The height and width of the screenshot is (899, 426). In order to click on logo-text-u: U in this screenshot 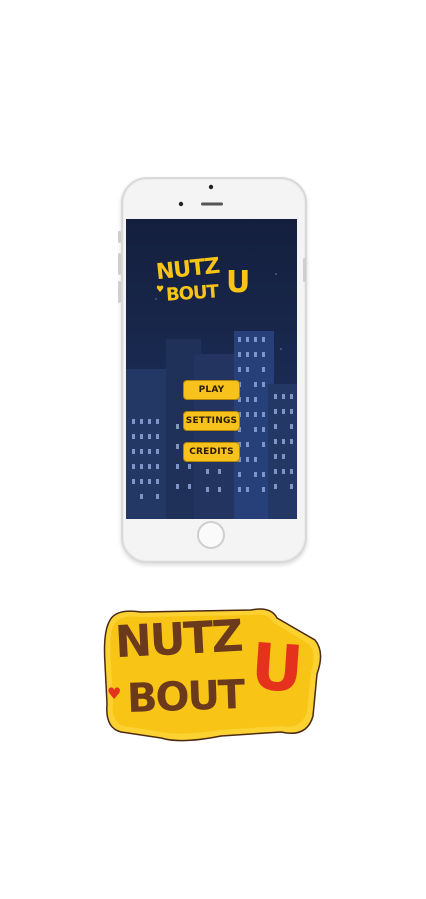, I will do `click(238, 282)`.